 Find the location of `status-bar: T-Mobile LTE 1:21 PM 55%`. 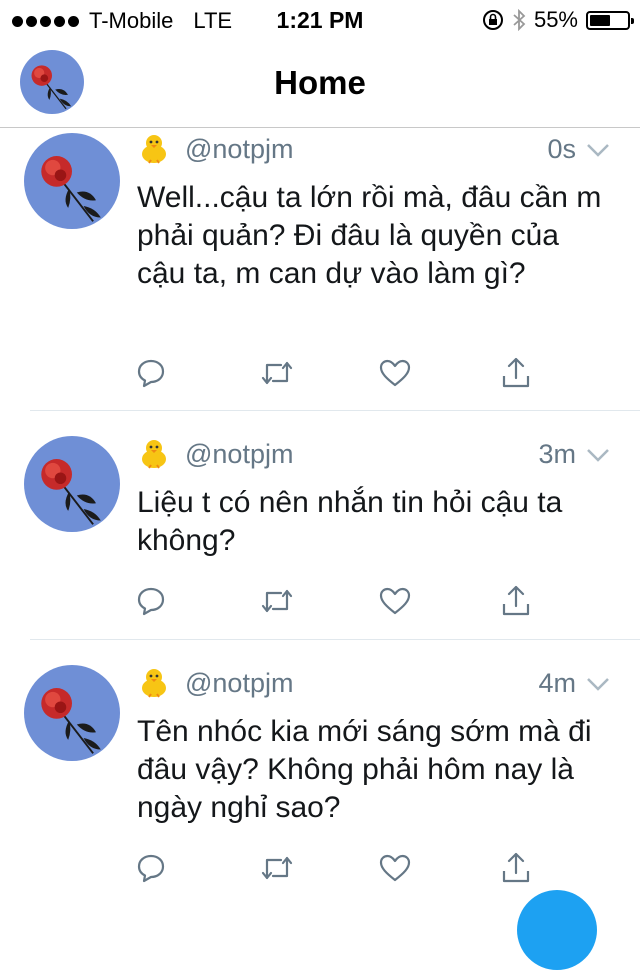

status-bar: T-Mobile LTE 1:21 PM 55% is located at coordinates (320, 20).